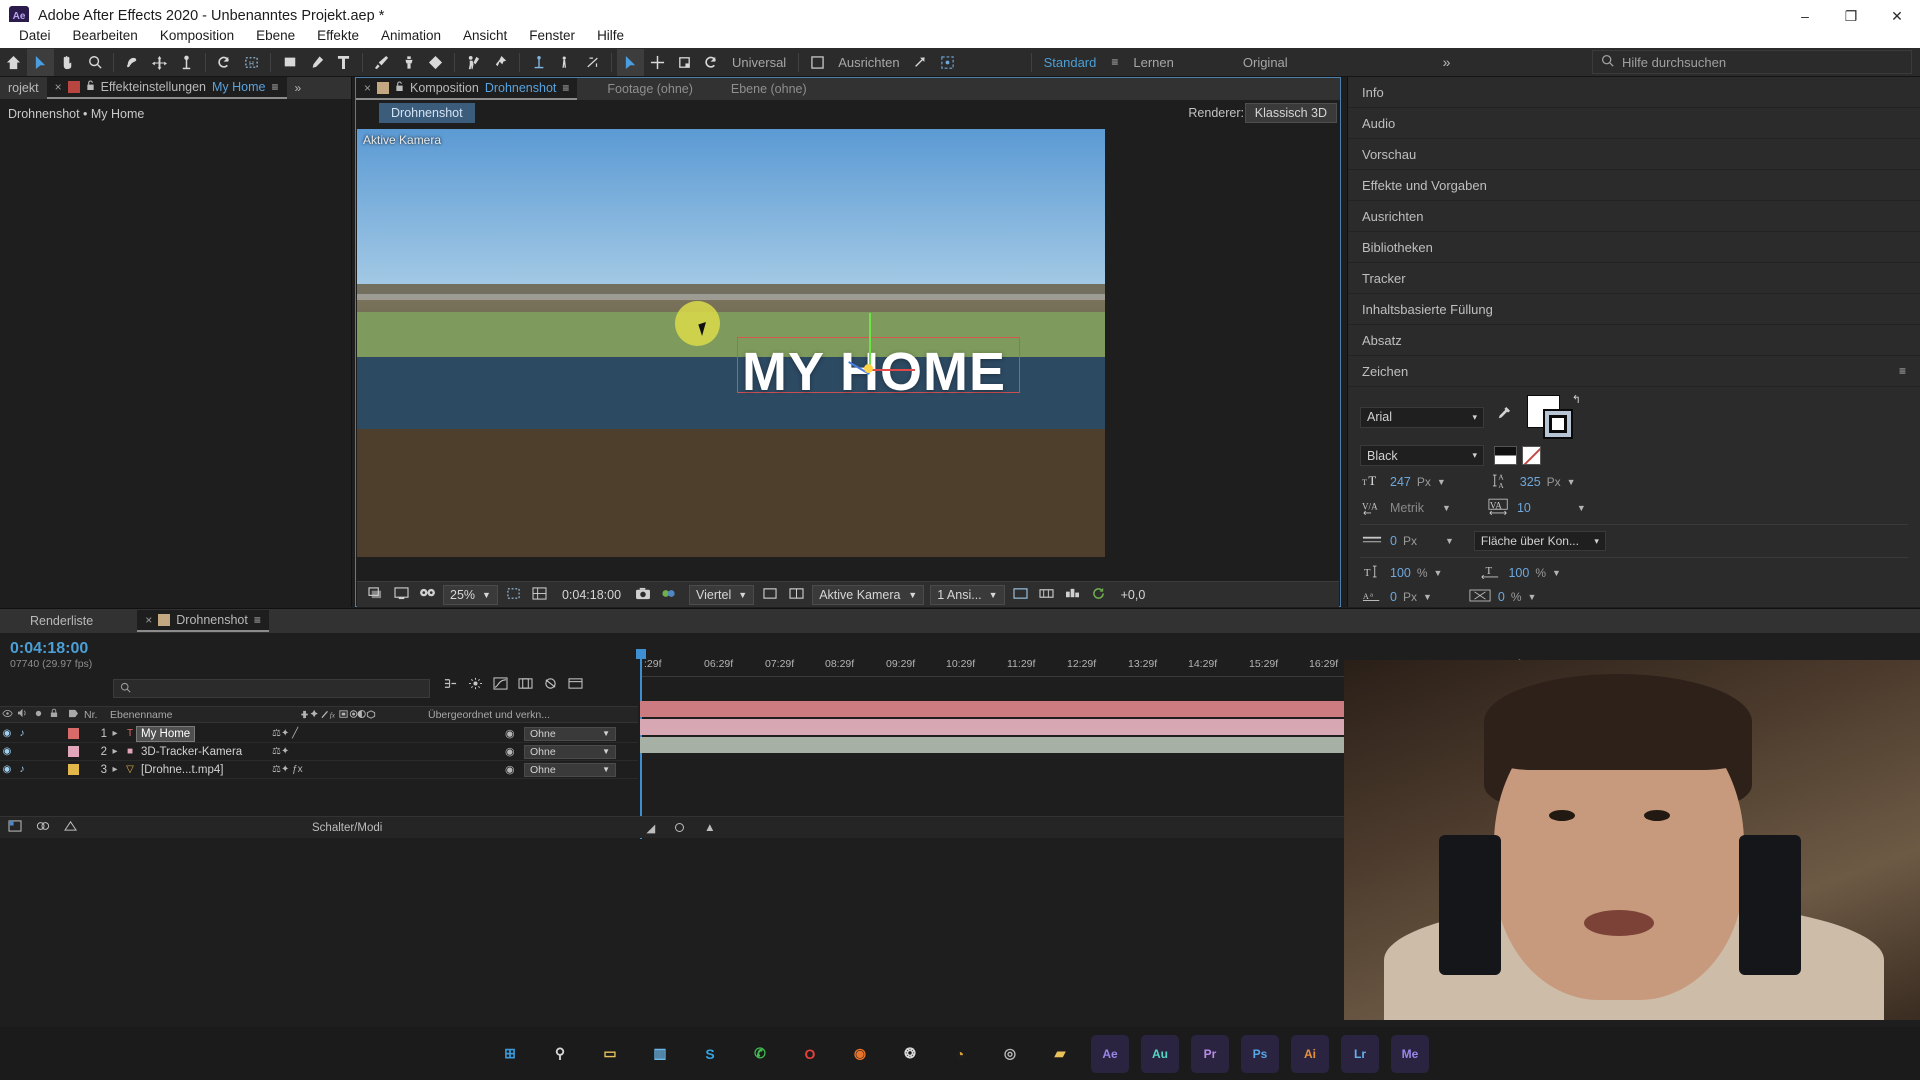 The width and height of the screenshot is (1920, 1080). I want to click on taskbar-folder-icon: ▰, so click(1060, 1054).